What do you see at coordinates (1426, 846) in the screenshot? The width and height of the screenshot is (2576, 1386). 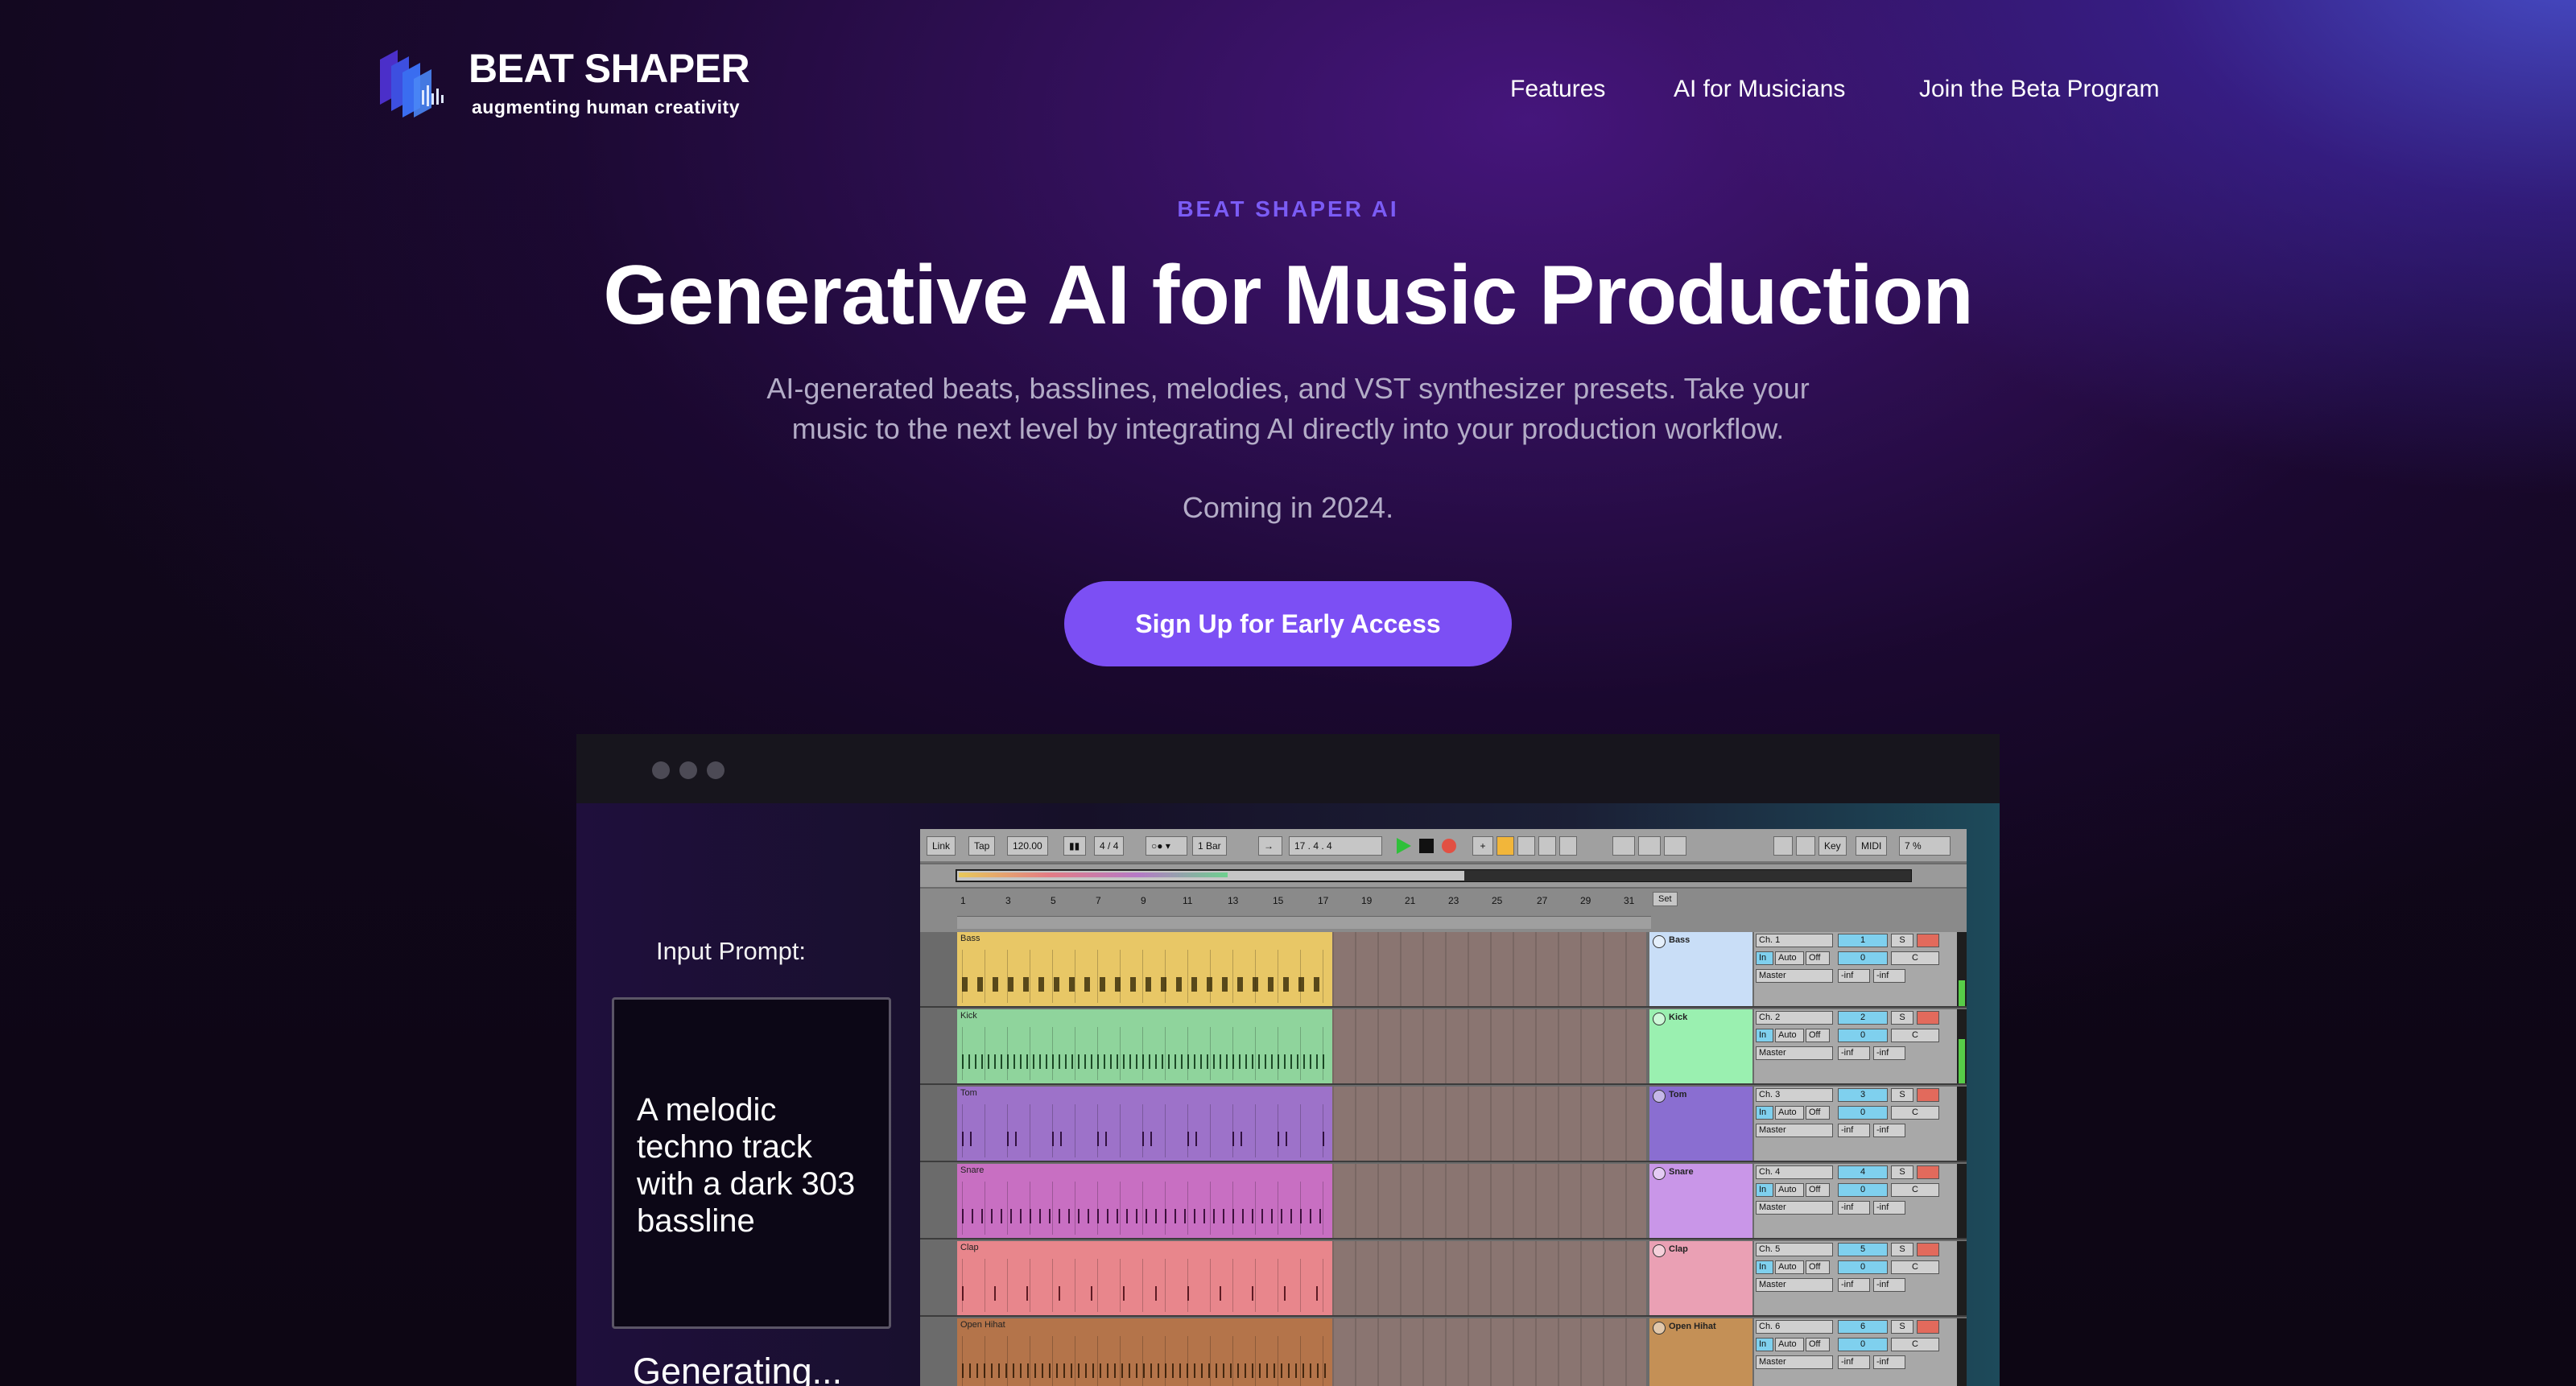 I see `stop-icon` at bounding box center [1426, 846].